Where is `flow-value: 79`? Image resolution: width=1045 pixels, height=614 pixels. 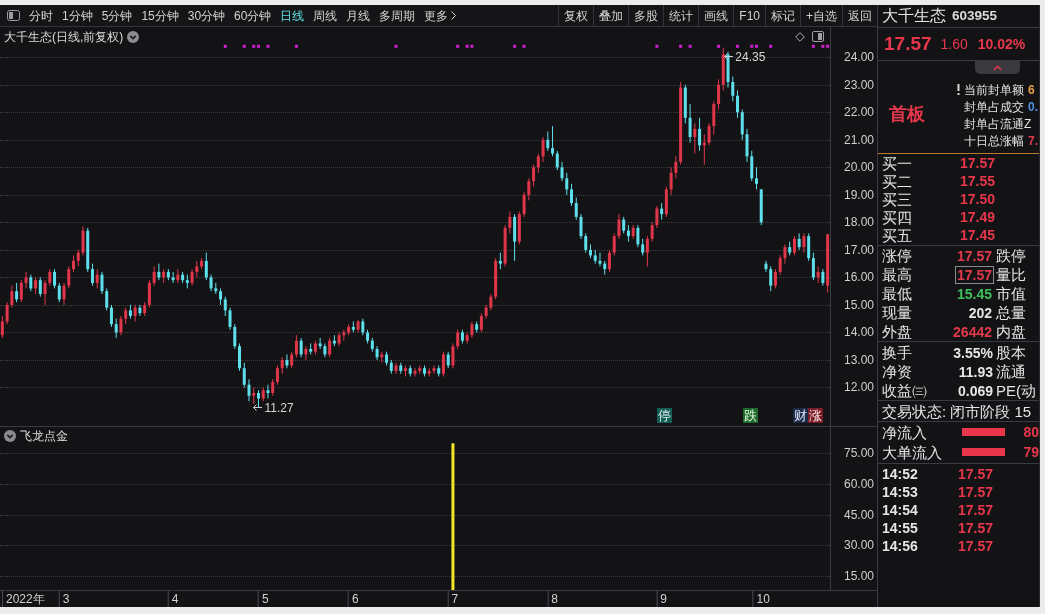
flow-value: 79 is located at coordinates (1031, 452).